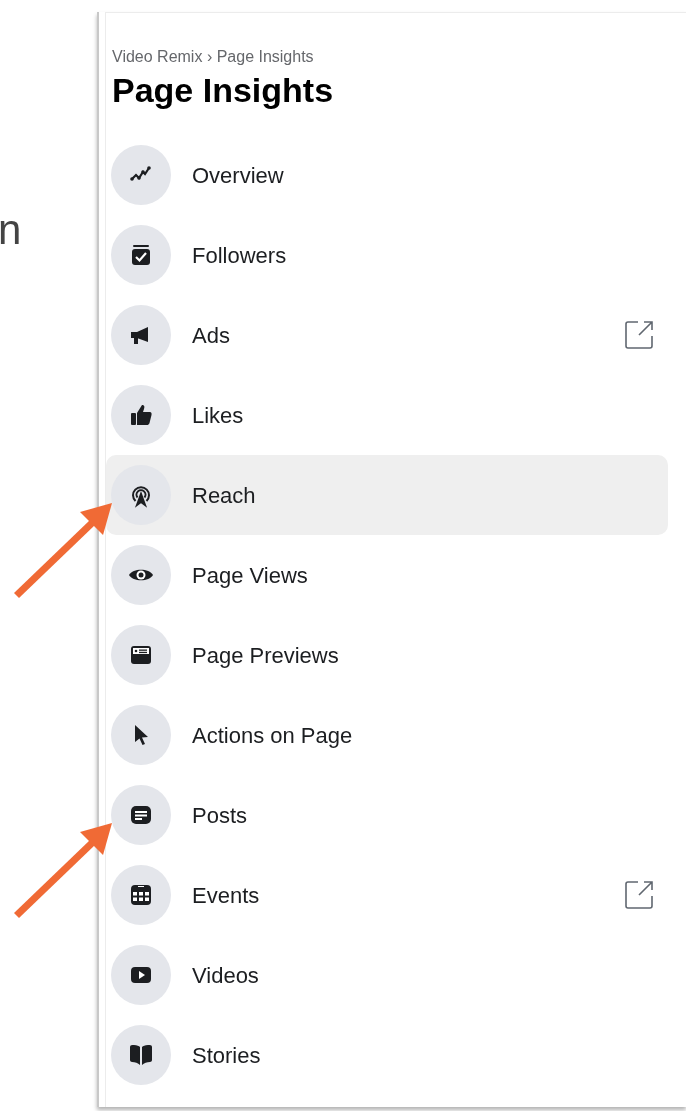  What do you see at coordinates (223, 90) in the screenshot?
I see `page-title: Page Insights` at bounding box center [223, 90].